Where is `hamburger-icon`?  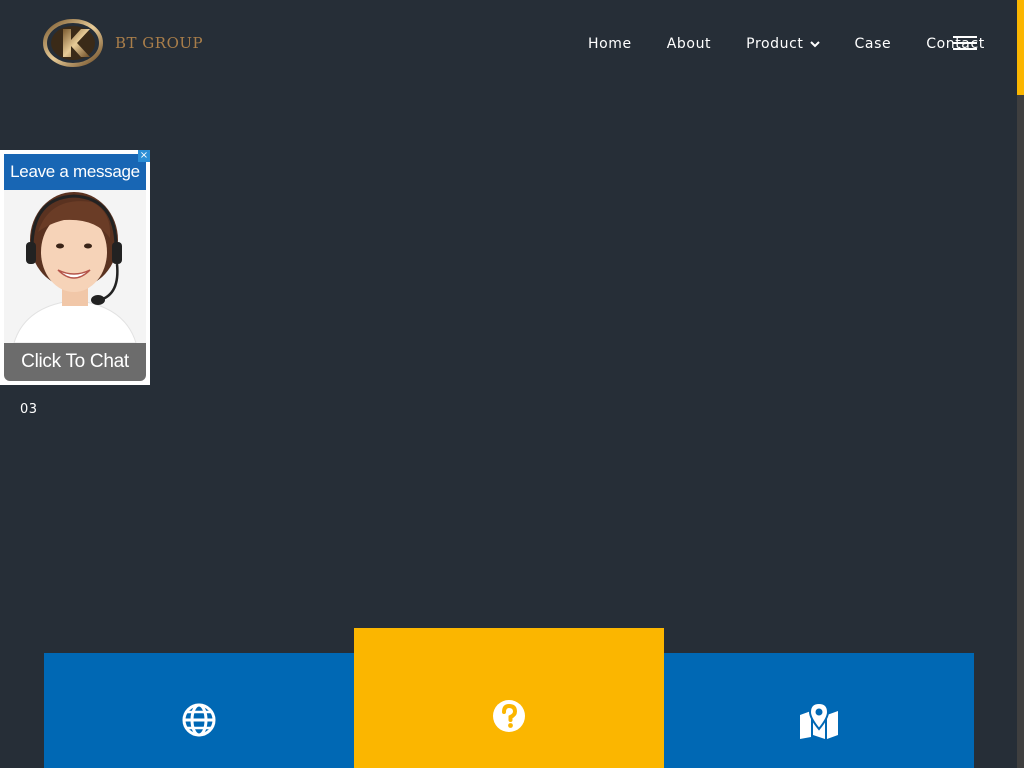
hamburger-icon is located at coordinates (965, 43).